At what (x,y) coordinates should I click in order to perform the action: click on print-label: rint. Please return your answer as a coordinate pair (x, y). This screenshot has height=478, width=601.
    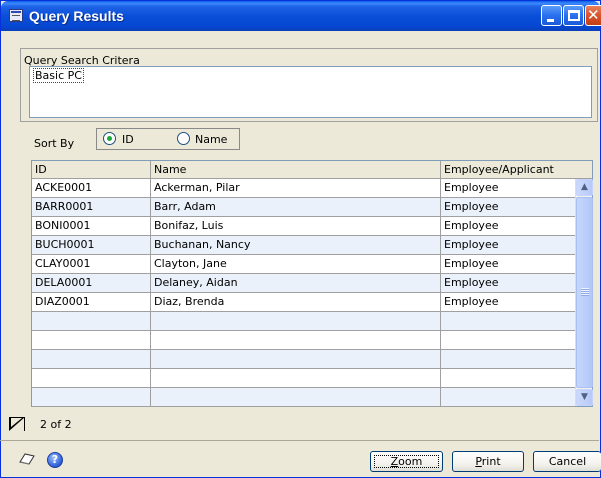
    Looking at the image, I should click on (491, 461).